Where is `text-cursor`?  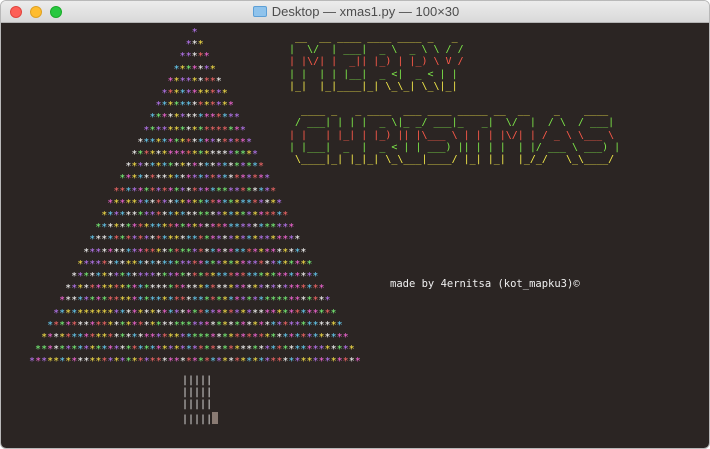 text-cursor is located at coordinates (215, 417).